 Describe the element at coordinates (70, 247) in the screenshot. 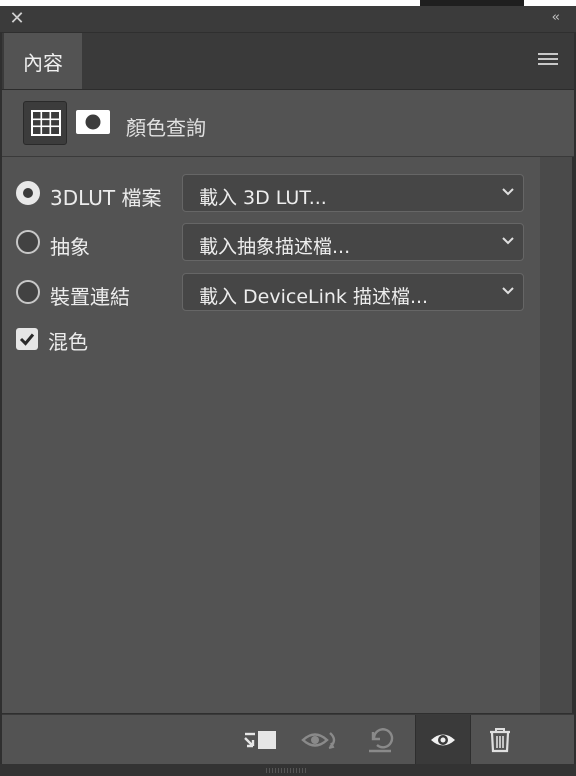

I see `radio-label-abstract: 抽象` at that location.